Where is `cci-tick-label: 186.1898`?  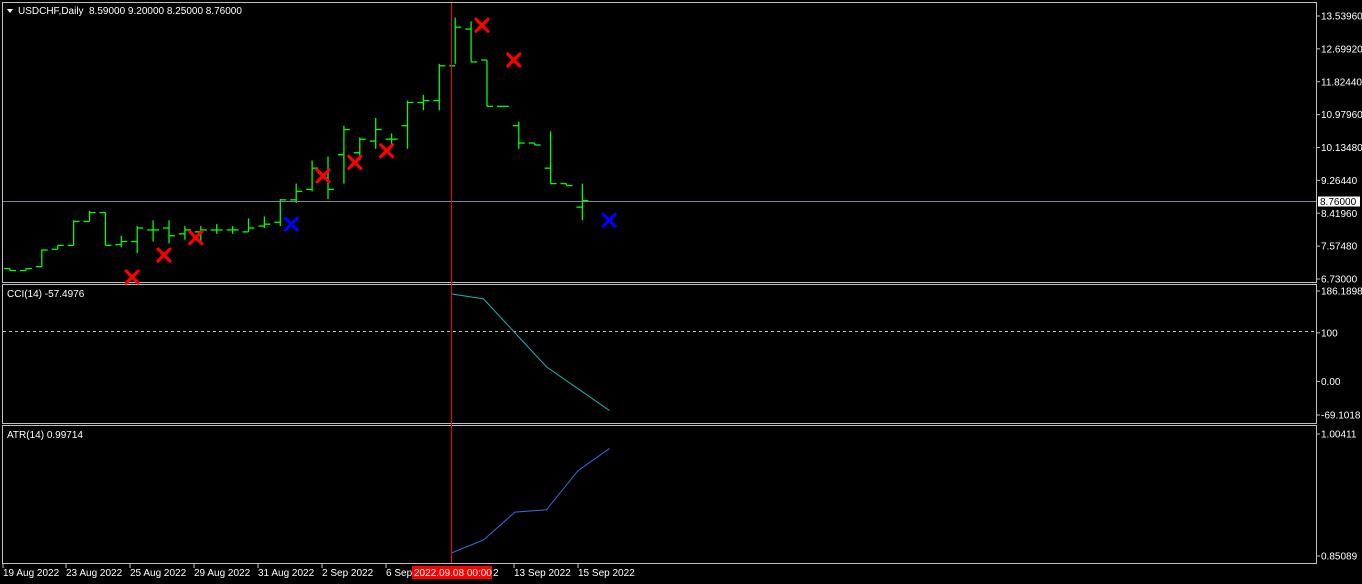
cci-tick-label: 186.1898 is located at coordinates (1341, 292).